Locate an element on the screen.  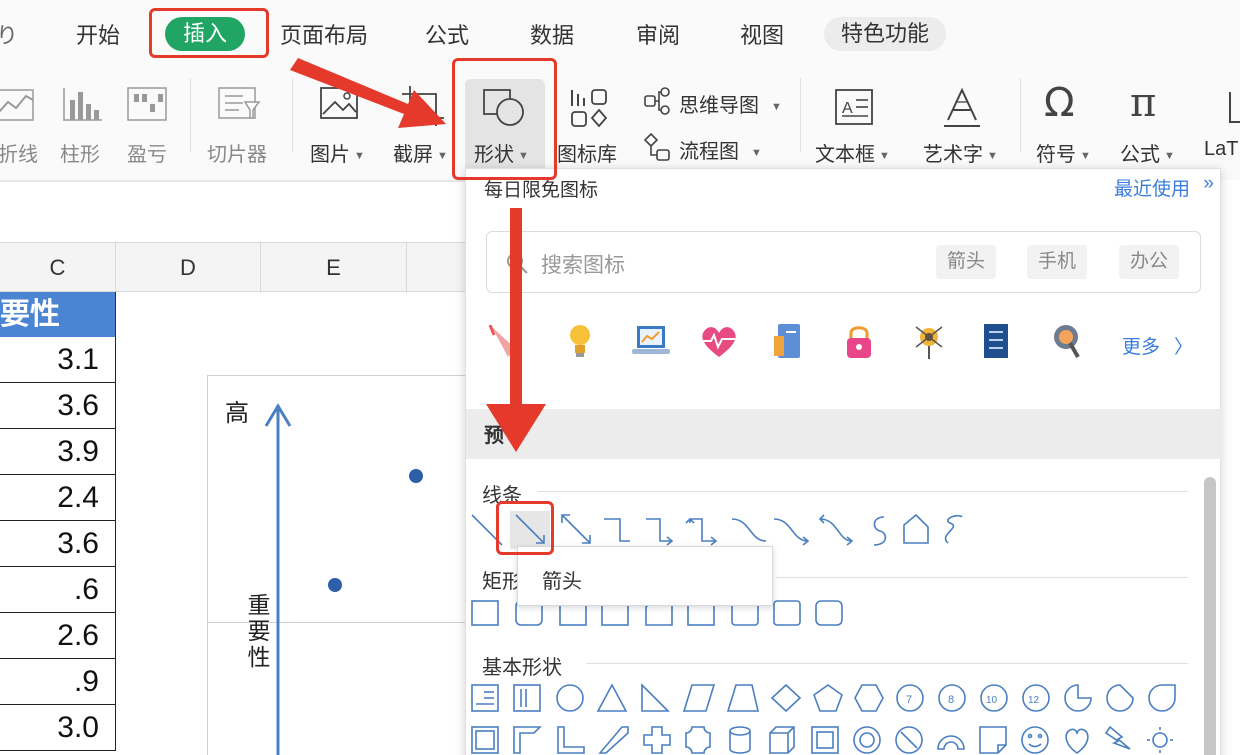
annotation-arrow-diagonal is located at coordinates (368, 93).